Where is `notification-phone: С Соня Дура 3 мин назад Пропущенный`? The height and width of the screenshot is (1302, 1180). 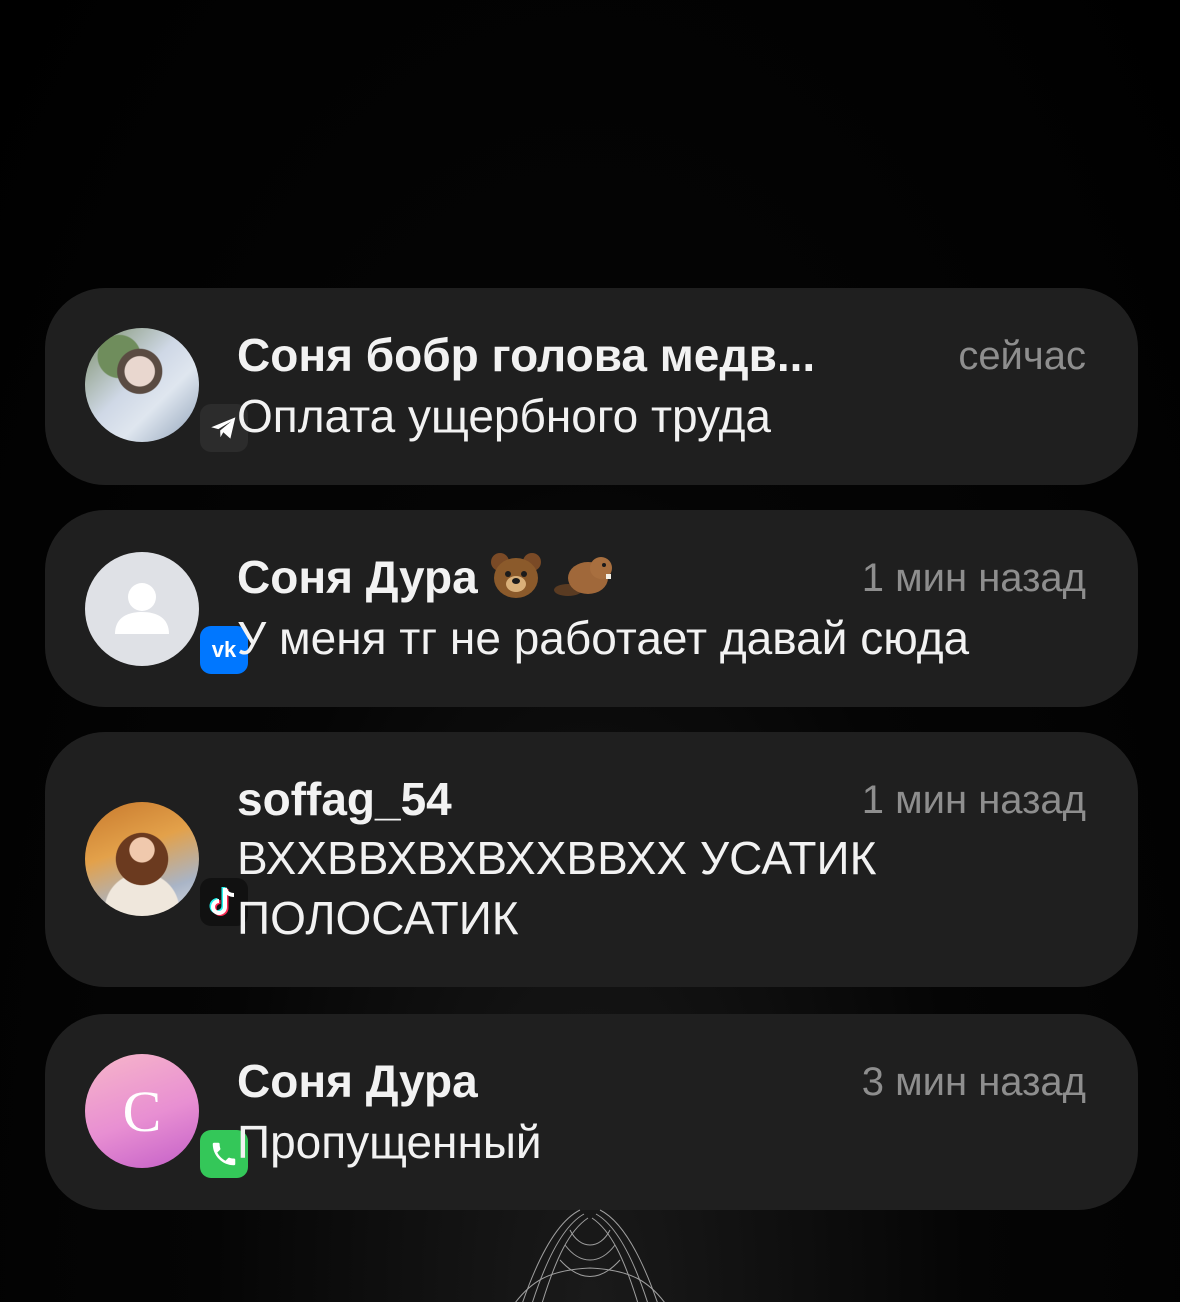
notification-phone: С Соня Дура 3 мин назад Пропущенный is located at coordinates (591, 1112).